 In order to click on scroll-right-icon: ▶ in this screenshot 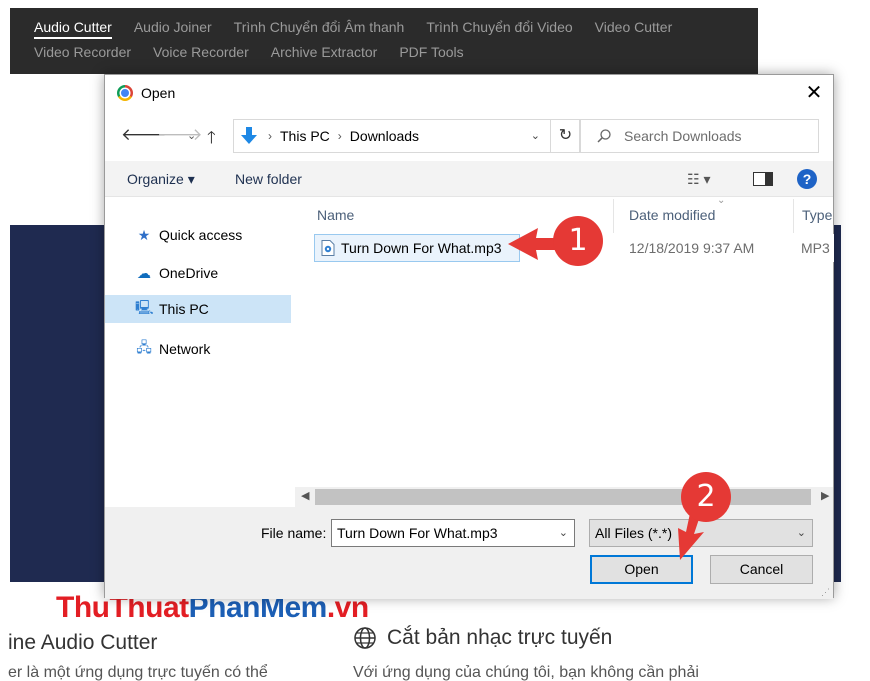, I will do `click(825, 495)`.